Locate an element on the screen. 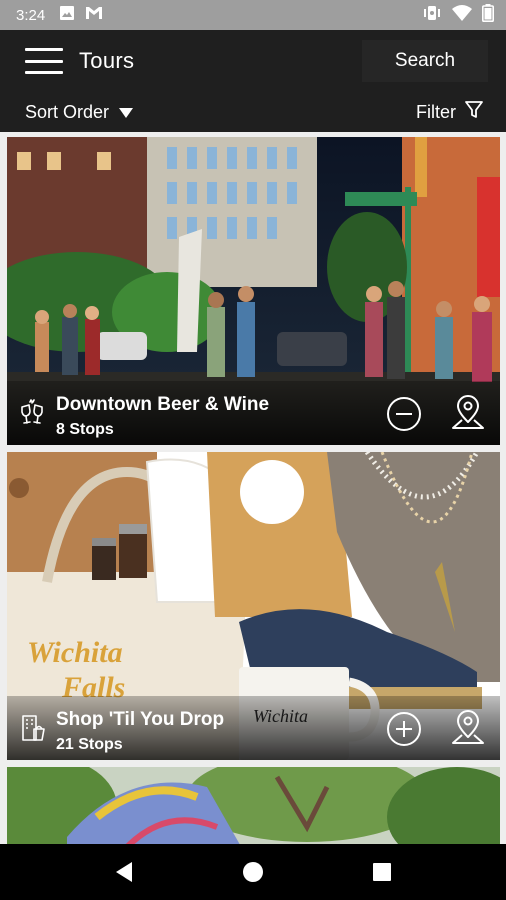  tour-title: Downtown Beer & Wine is located at coordinates (163, 404).